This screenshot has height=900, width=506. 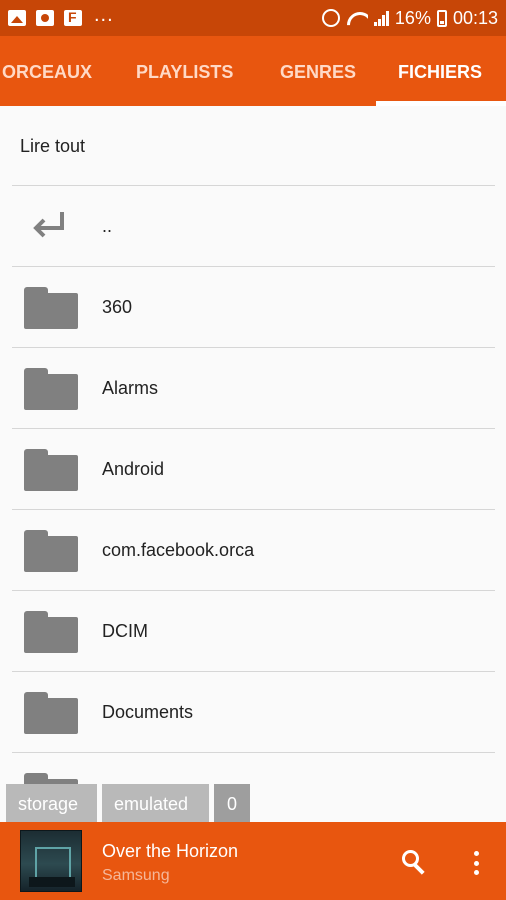 I want to click on return-arrow-icon, so click(x=48, y=225).